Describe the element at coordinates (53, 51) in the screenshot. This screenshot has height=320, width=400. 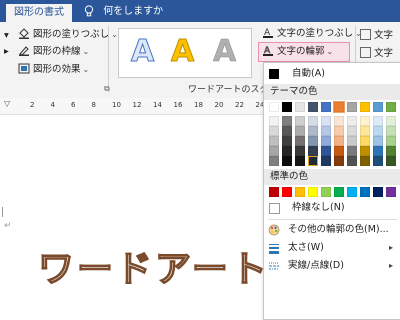
I see `shape-outline-button: 図形の枠線 ⌄` at that location.